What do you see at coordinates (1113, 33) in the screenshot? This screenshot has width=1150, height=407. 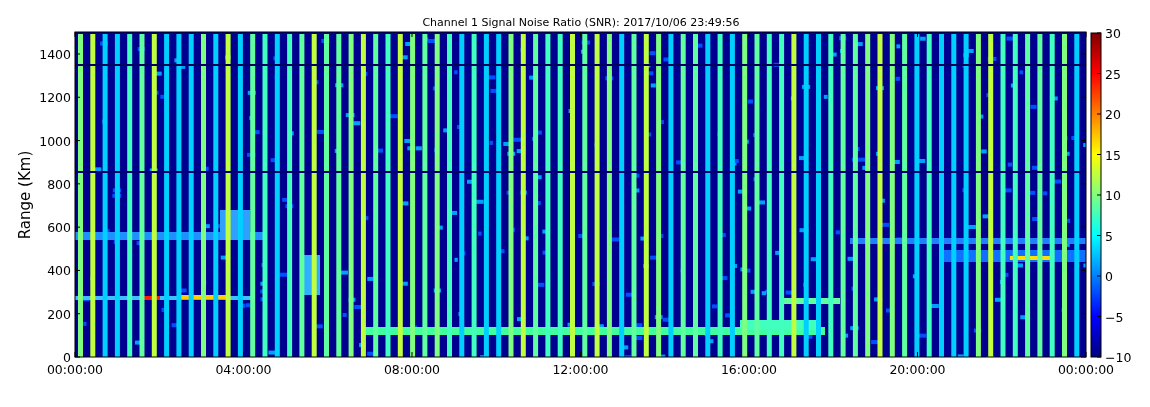 I see `colorbar-tick-label: 30` at bounding box center [1113, 33].